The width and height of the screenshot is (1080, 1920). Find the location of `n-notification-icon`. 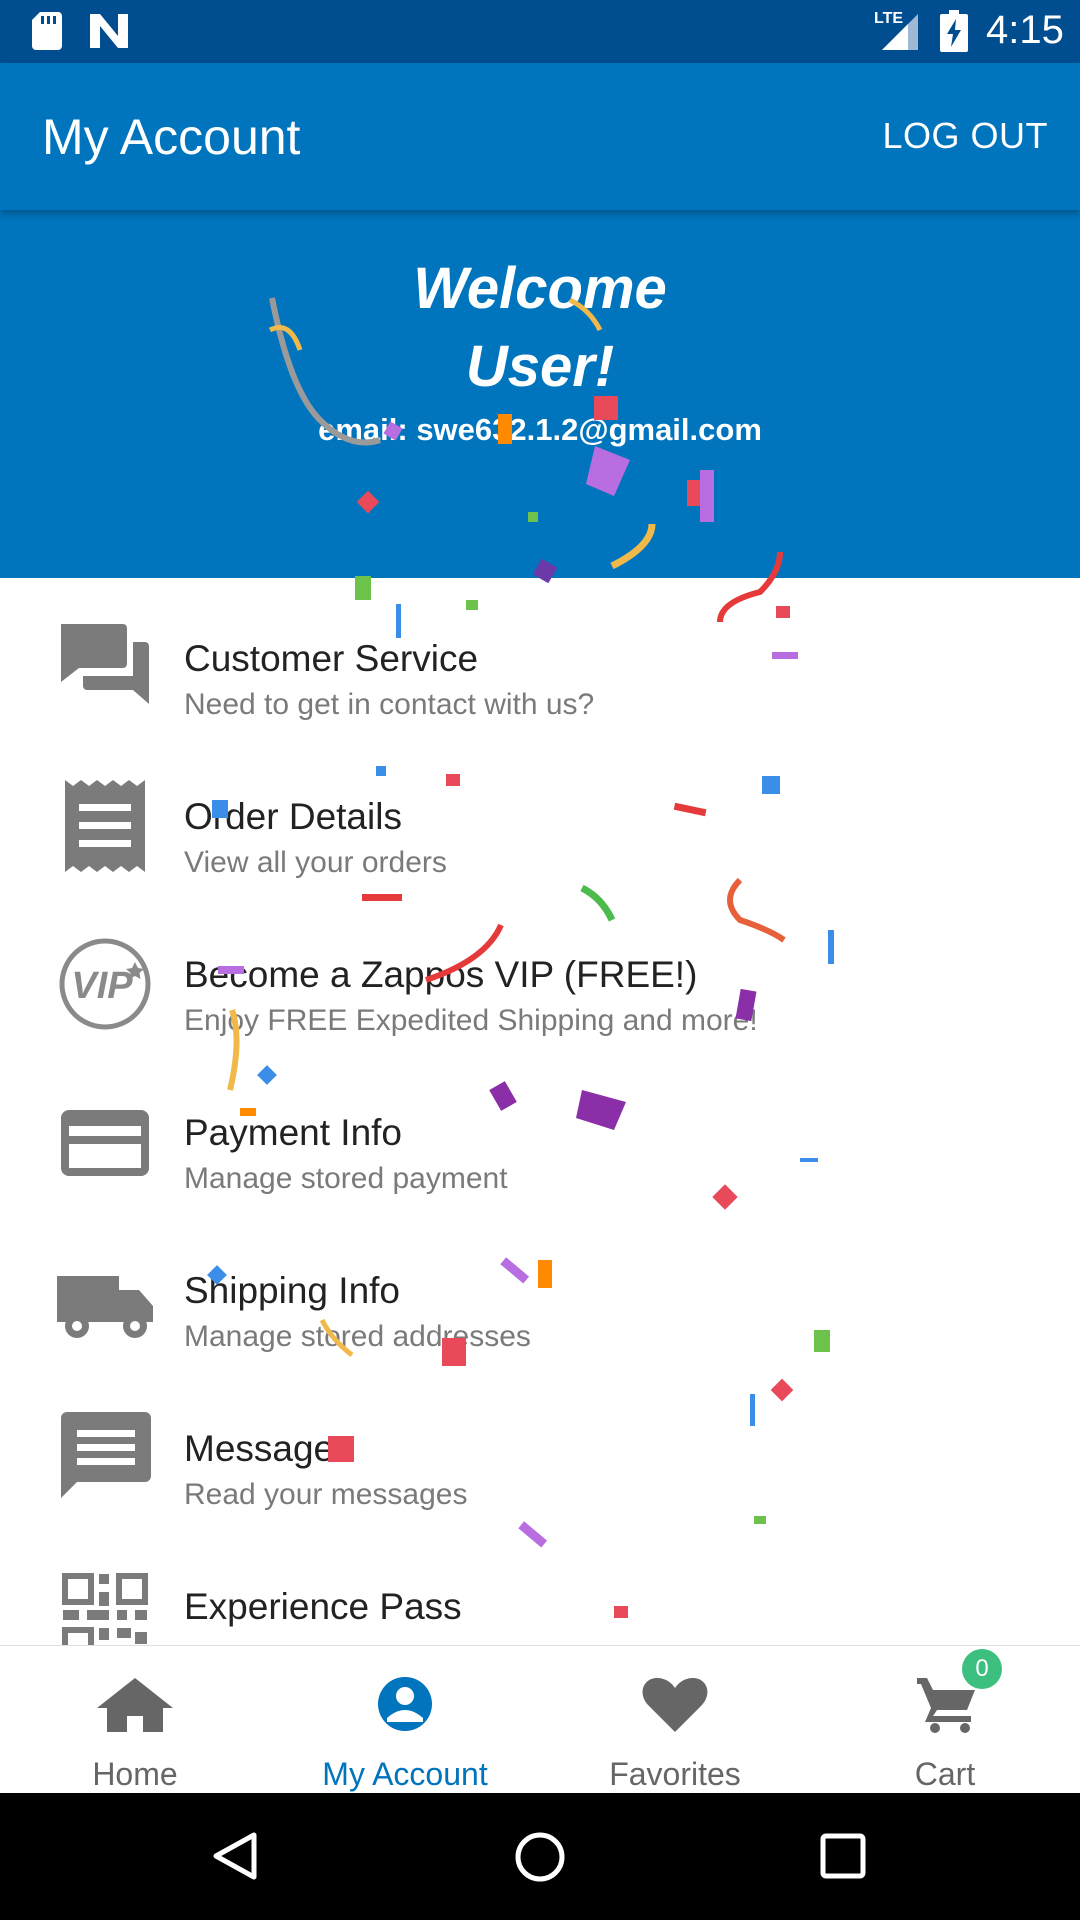

n-notification-icon is located at coordinates (109, 31).